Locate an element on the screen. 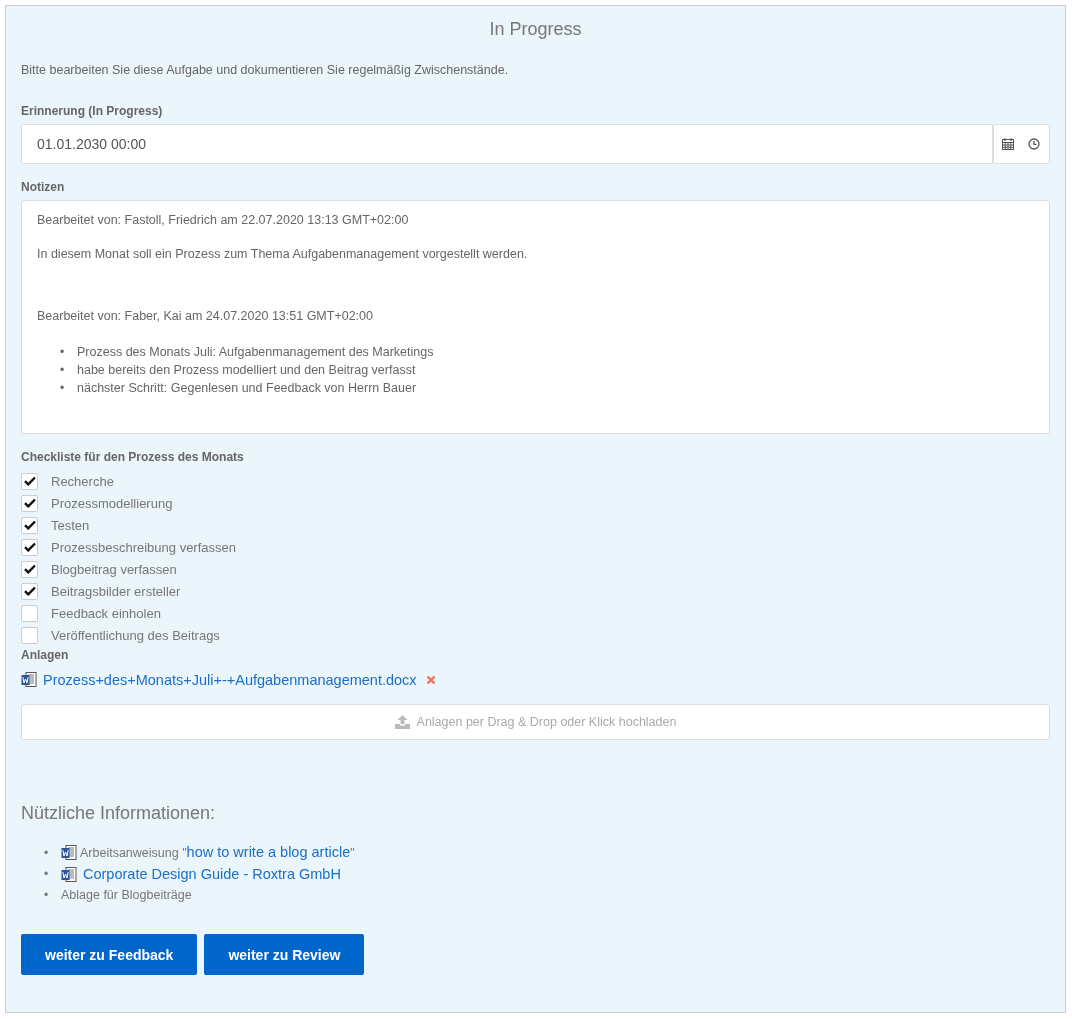 This screenshot has height=1019, width=1072. checkbox-label: Feedback einholen is located at coordinates (106, 613).